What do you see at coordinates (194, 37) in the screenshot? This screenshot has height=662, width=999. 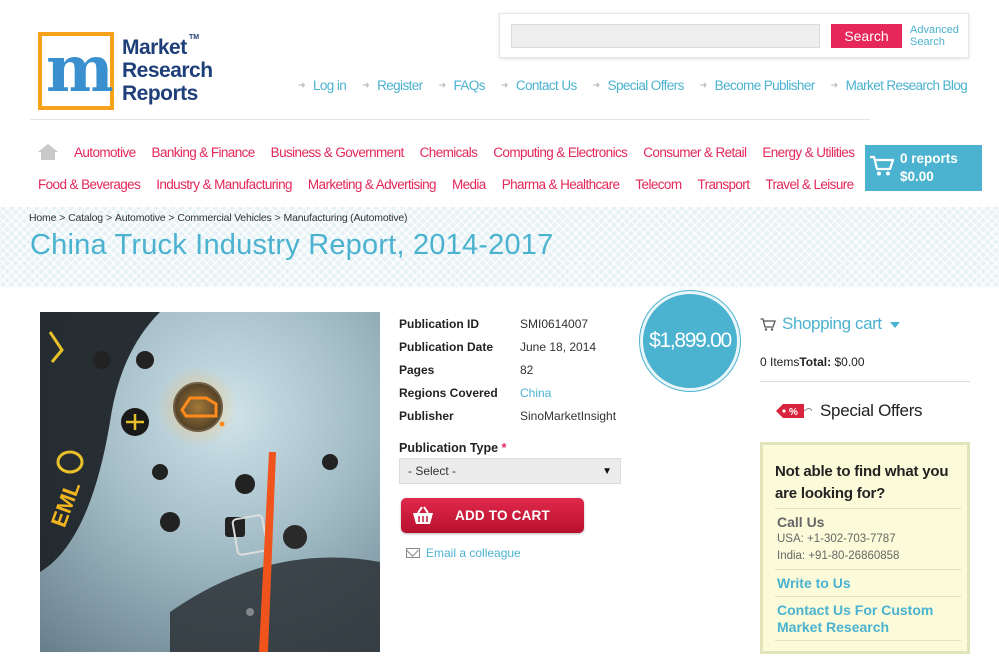 I see `logo-trademark: TM` at bounding box center [194, 37].